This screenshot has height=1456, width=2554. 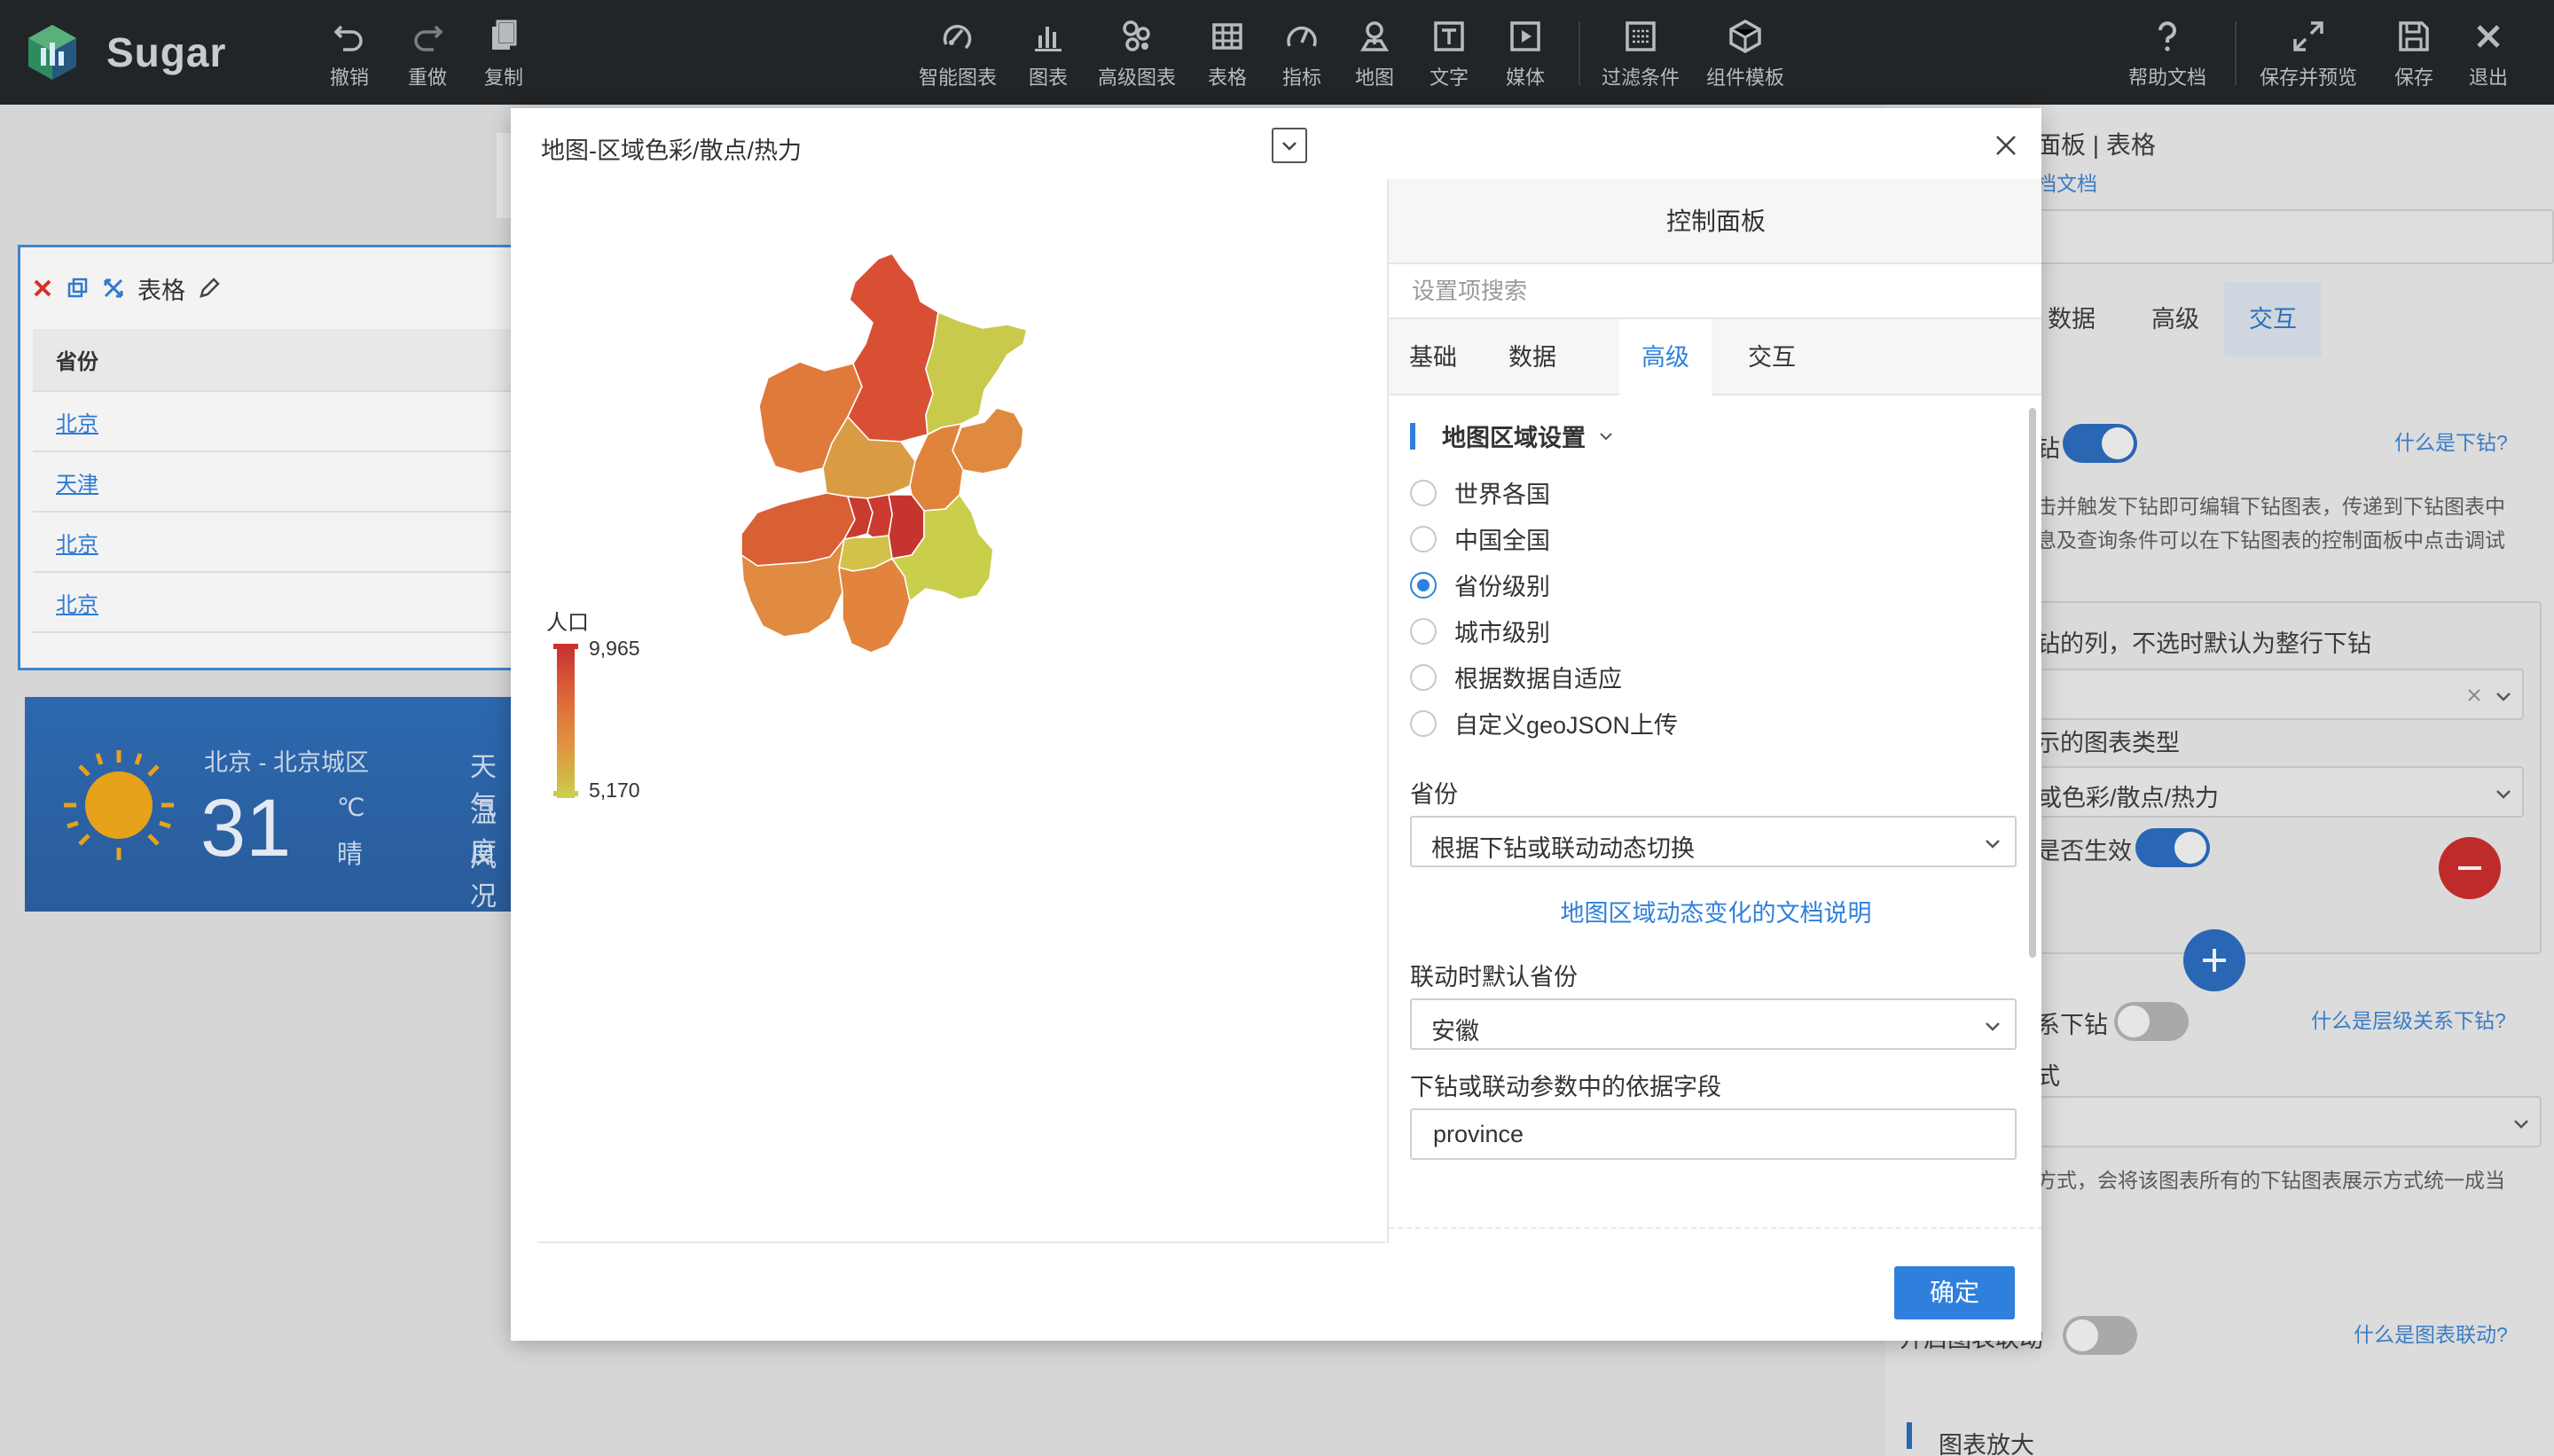 I want to click on drill-mode-select, so click(x=2289, y=1121).